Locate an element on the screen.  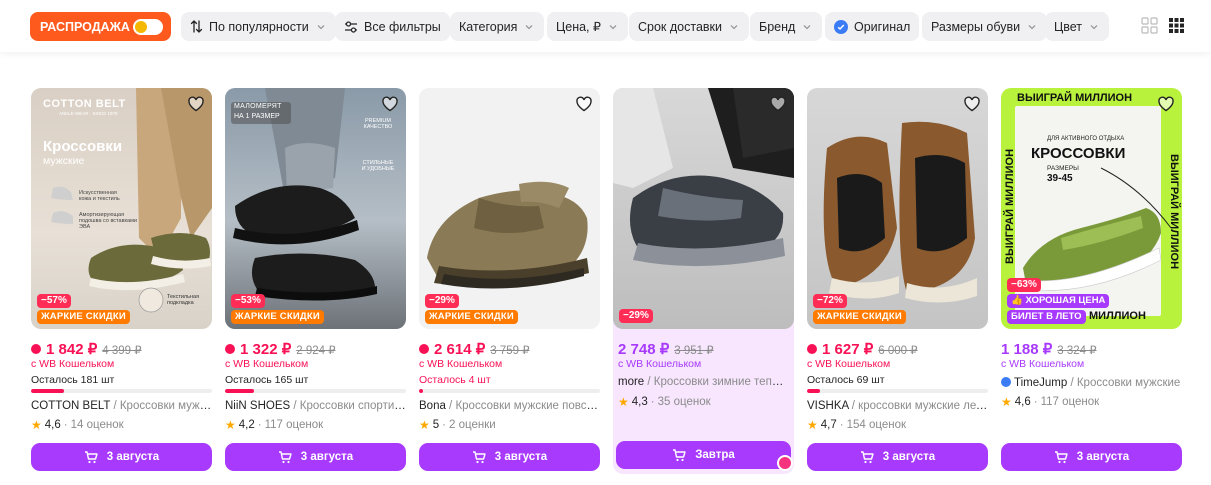
review-count: 154 оценок is located at coordinates (876, 425).